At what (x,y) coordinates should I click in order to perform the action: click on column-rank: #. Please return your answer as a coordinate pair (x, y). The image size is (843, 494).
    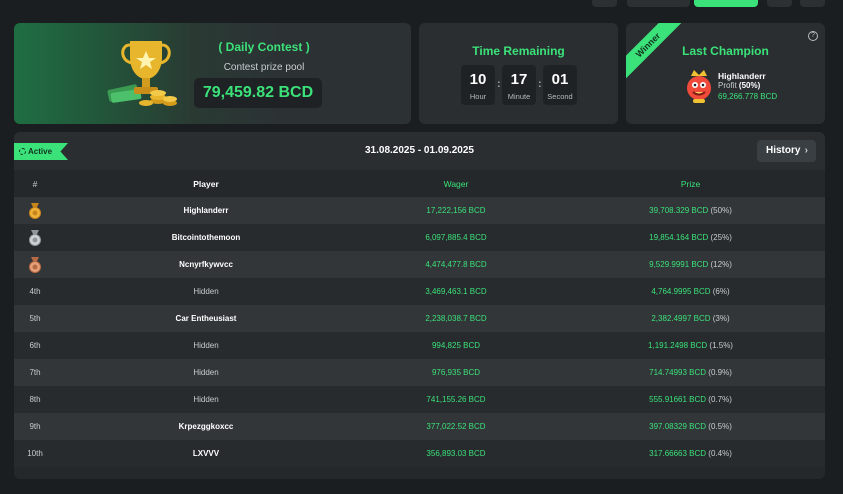
    Looking at the image, I should click on (35, 183).